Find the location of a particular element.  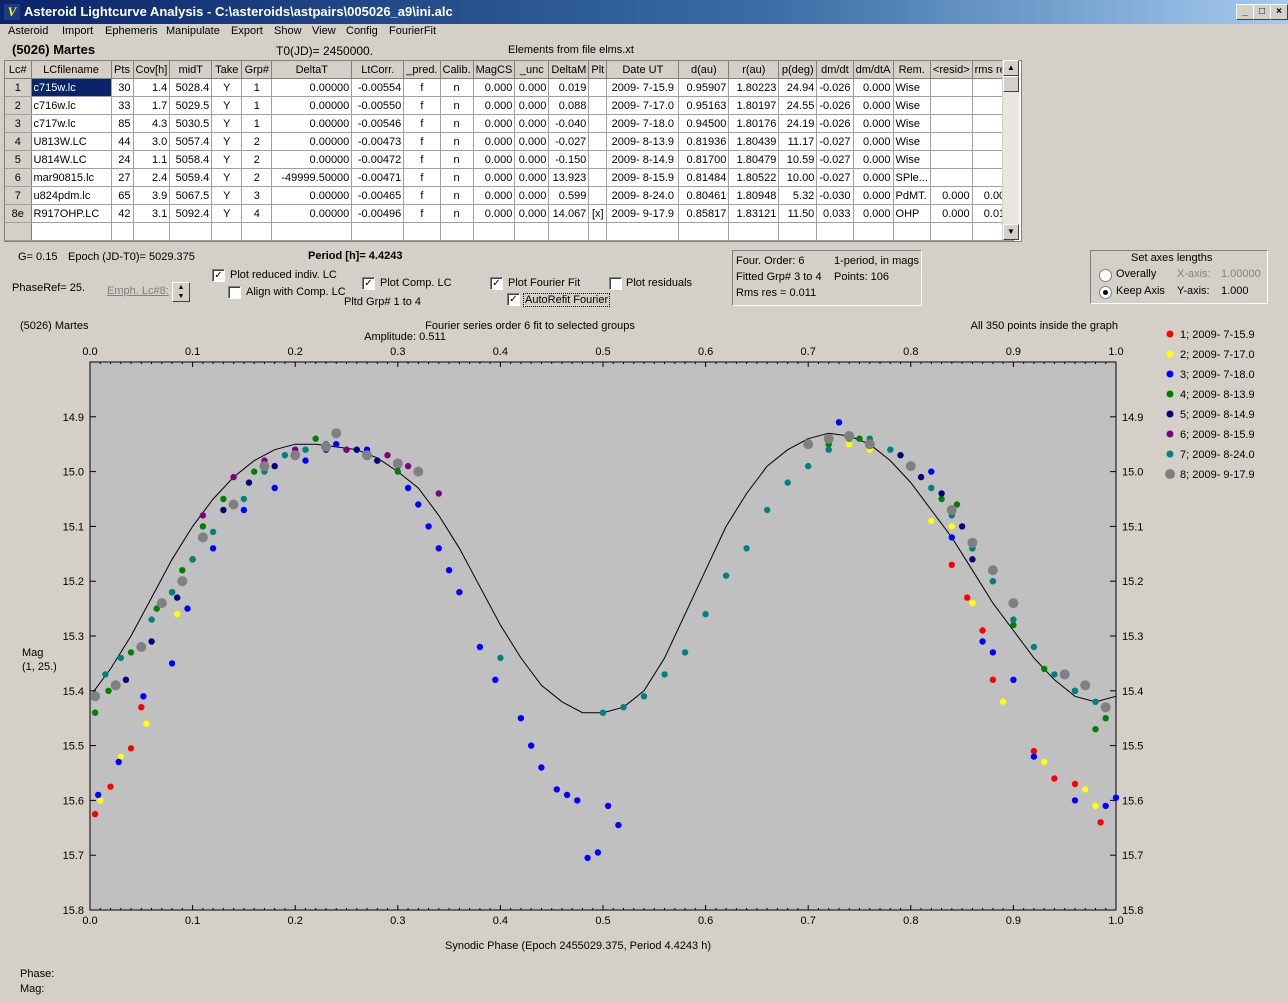

table-cell: mar90815.lc is located at coordinates (71, 177).